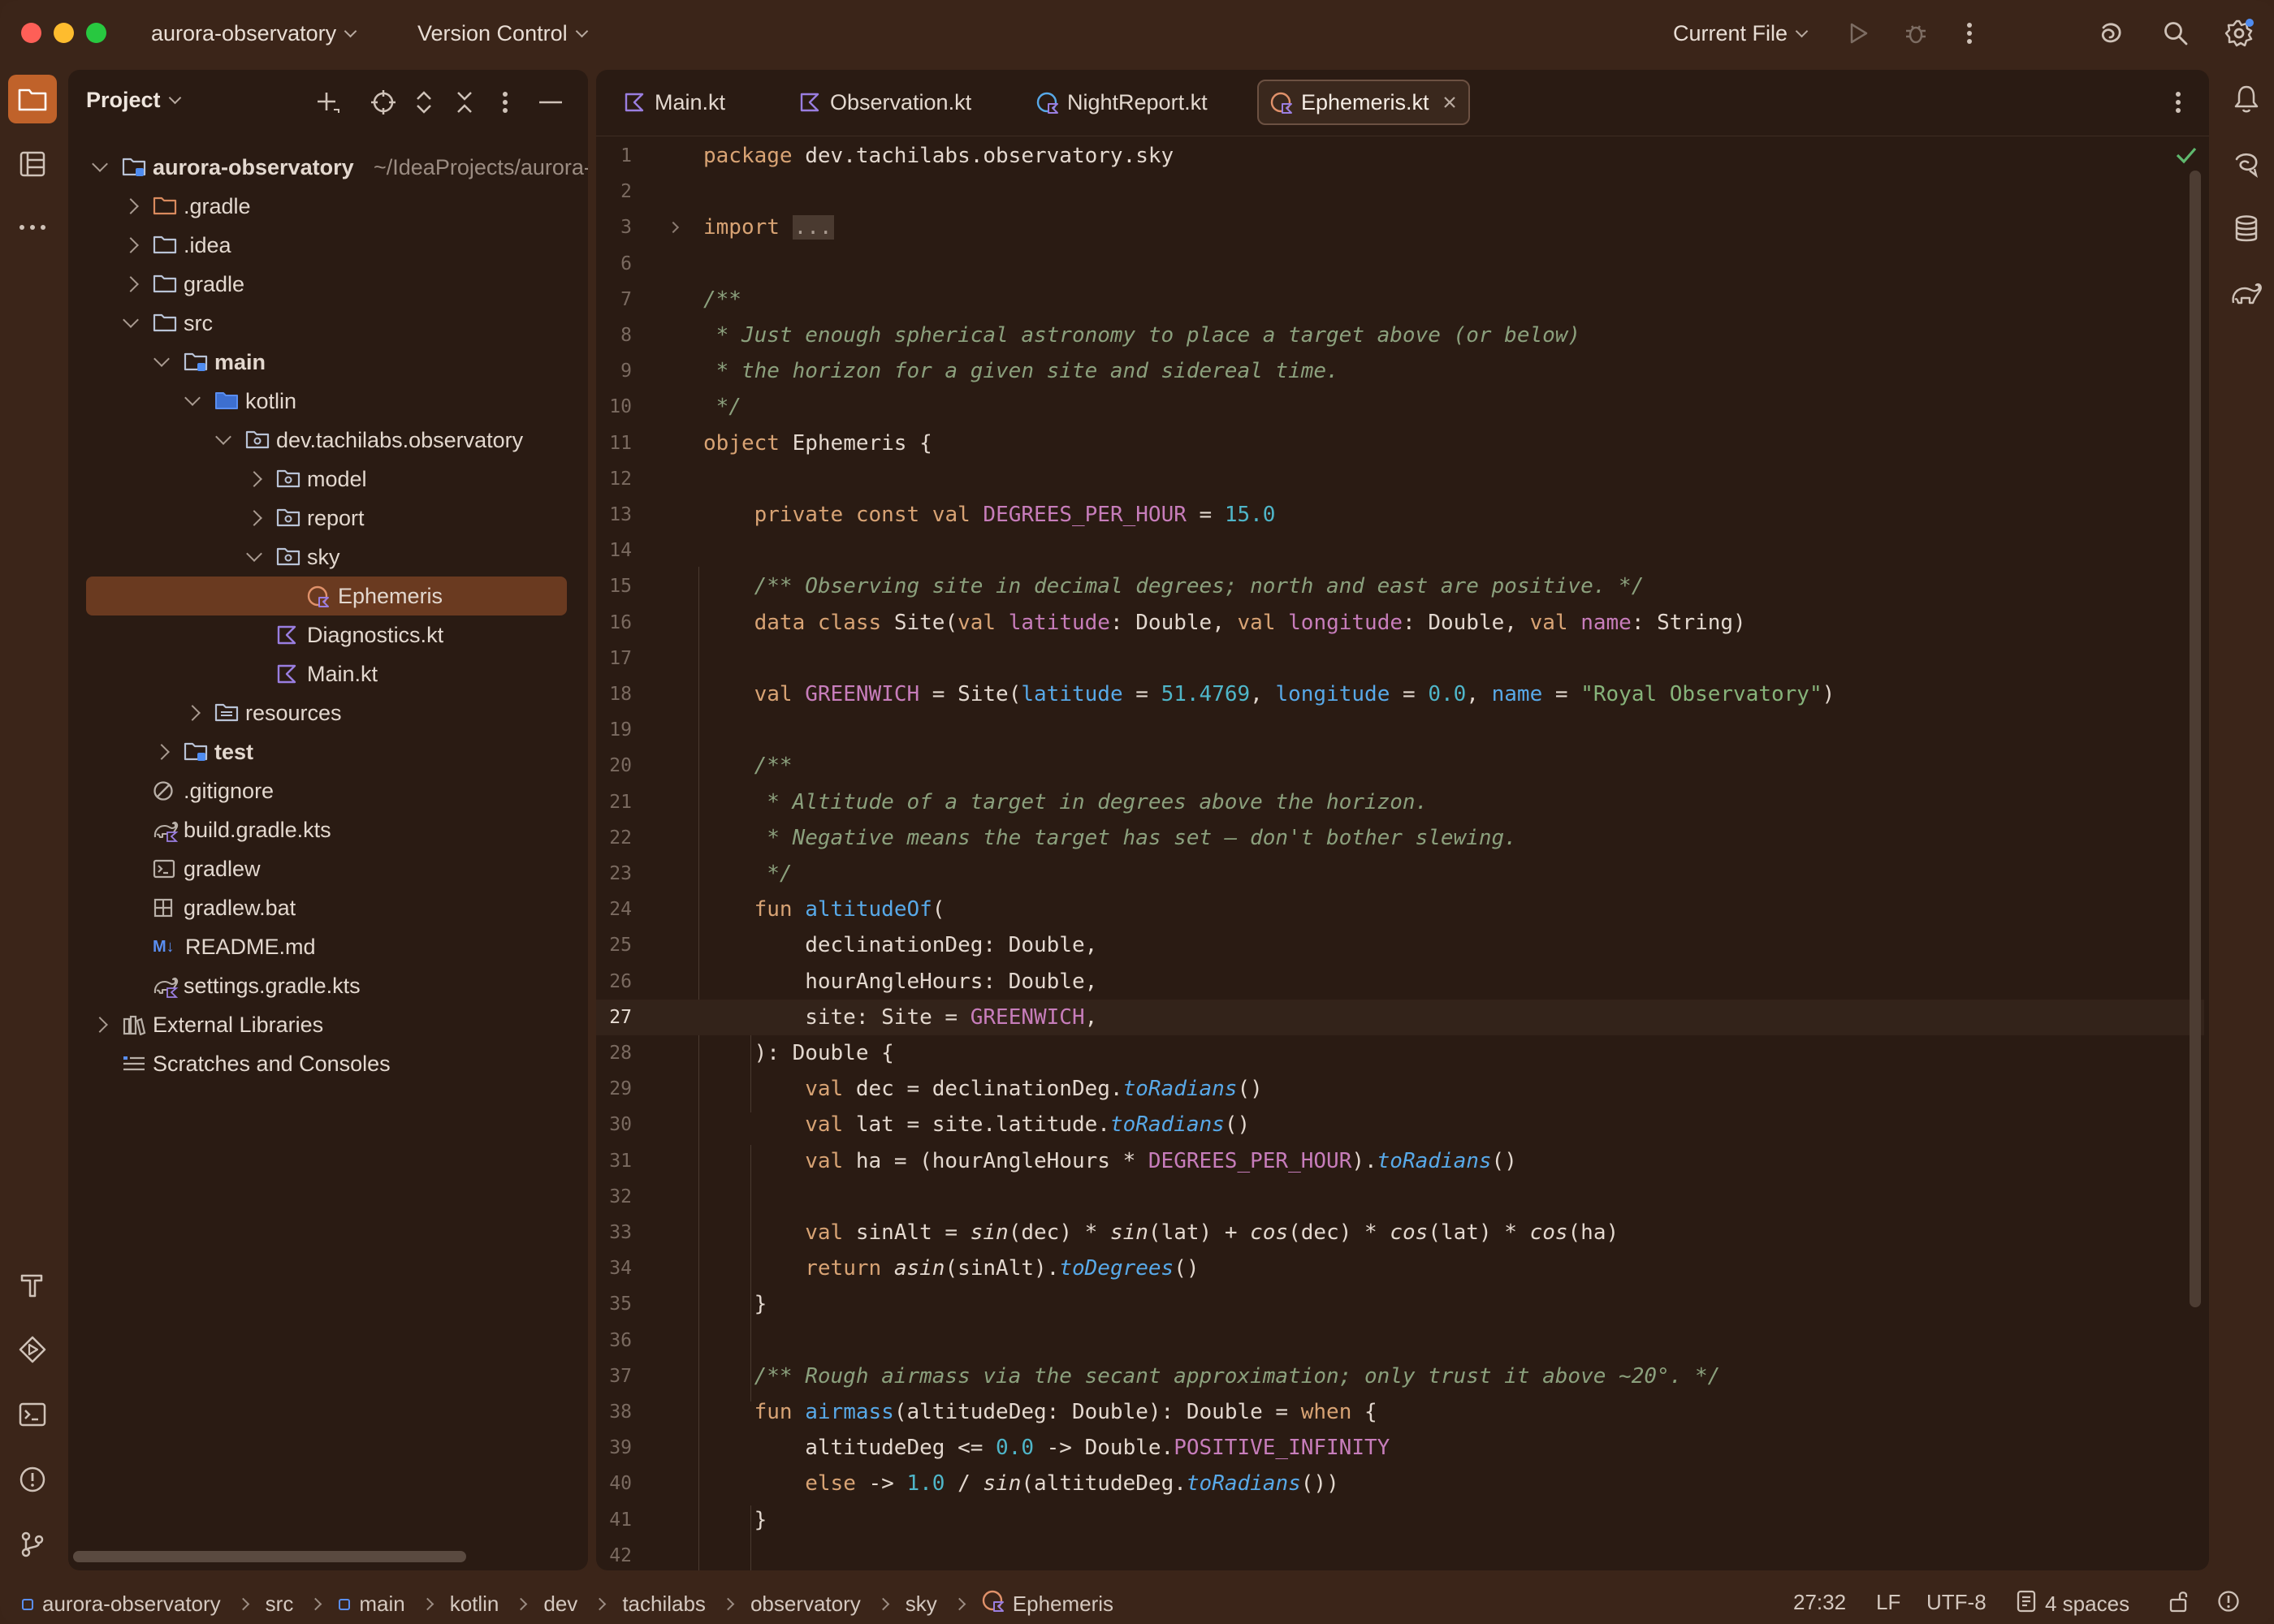 This screenshot has height=1624, width=2274. What do you see at coordinates (2228, 1604) in the screenshot?
I see `problems-indicator` at bounding box center [2228, 1604].